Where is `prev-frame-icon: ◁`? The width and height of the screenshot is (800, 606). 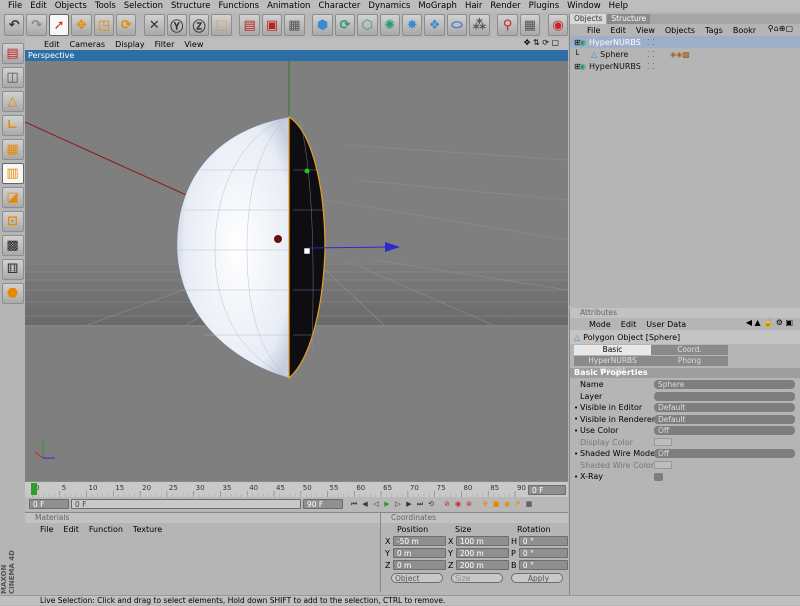
prev-frame-icon: ◁ is located at coordinates (376, 504).